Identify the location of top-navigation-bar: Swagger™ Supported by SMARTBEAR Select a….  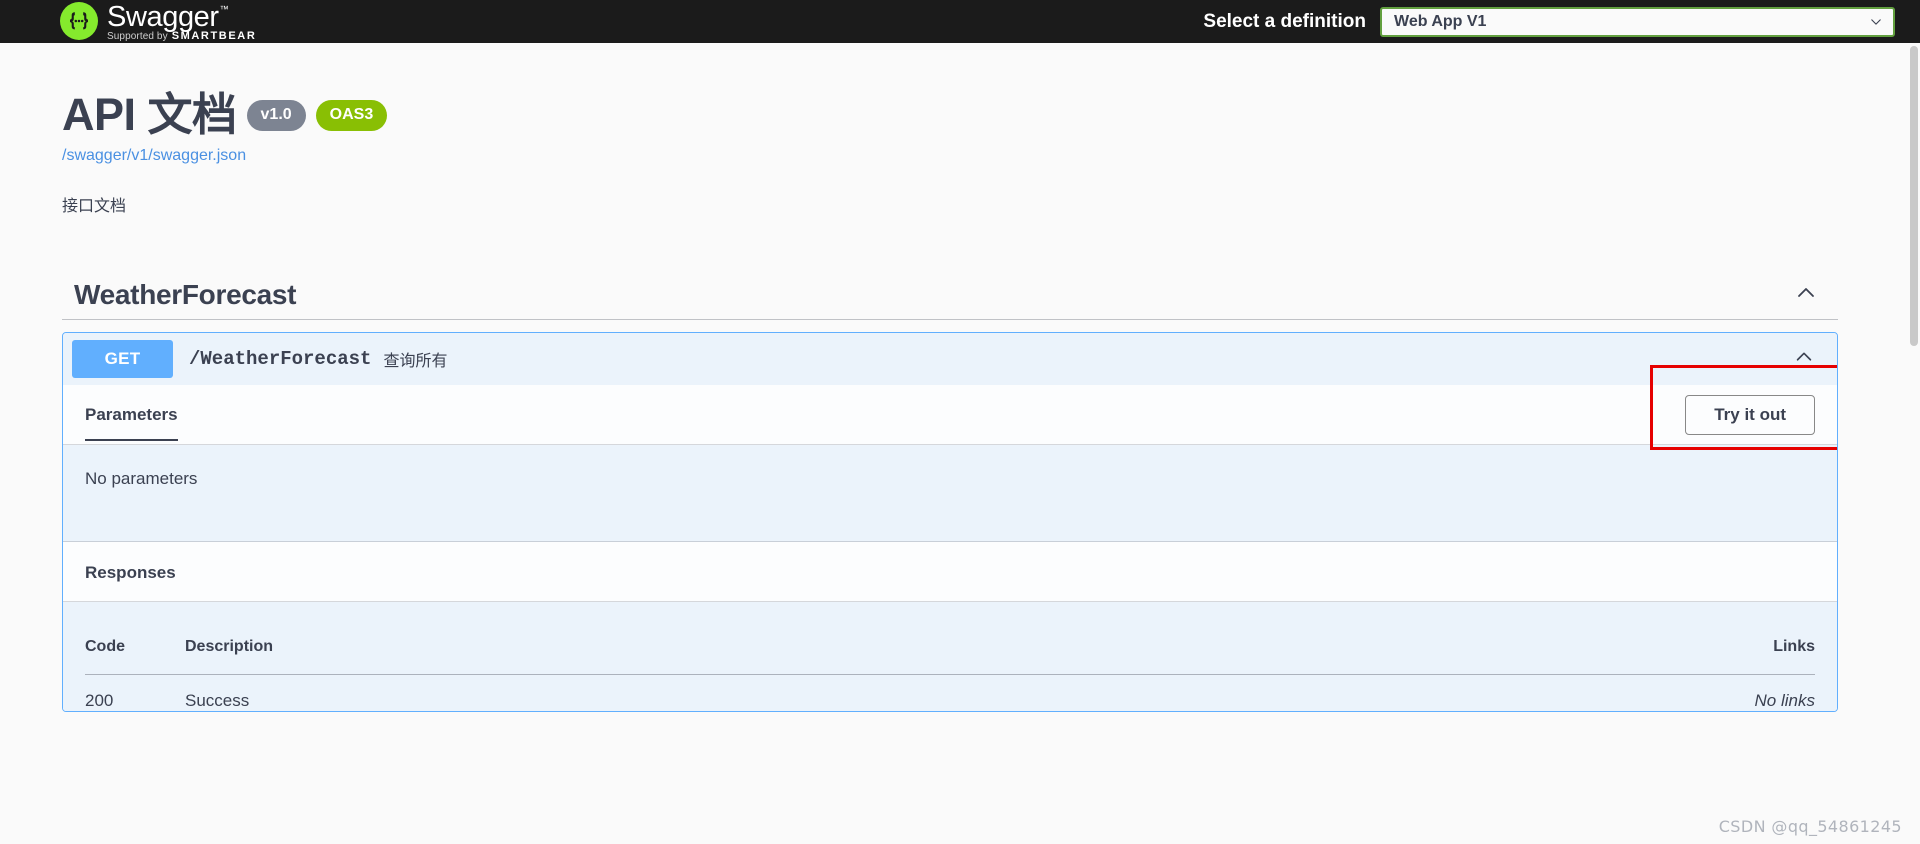
(960, 21).